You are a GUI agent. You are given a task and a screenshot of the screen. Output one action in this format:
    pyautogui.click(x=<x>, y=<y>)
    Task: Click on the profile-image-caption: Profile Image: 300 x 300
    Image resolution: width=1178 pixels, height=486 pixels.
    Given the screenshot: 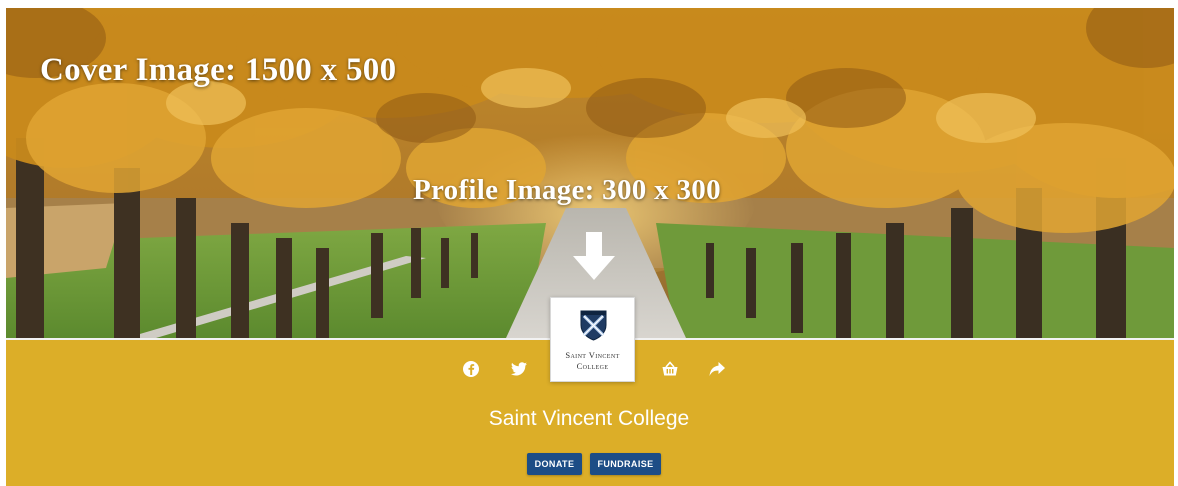 What is the action you would take?
    pyautogui.click(x=567, y=190)
    